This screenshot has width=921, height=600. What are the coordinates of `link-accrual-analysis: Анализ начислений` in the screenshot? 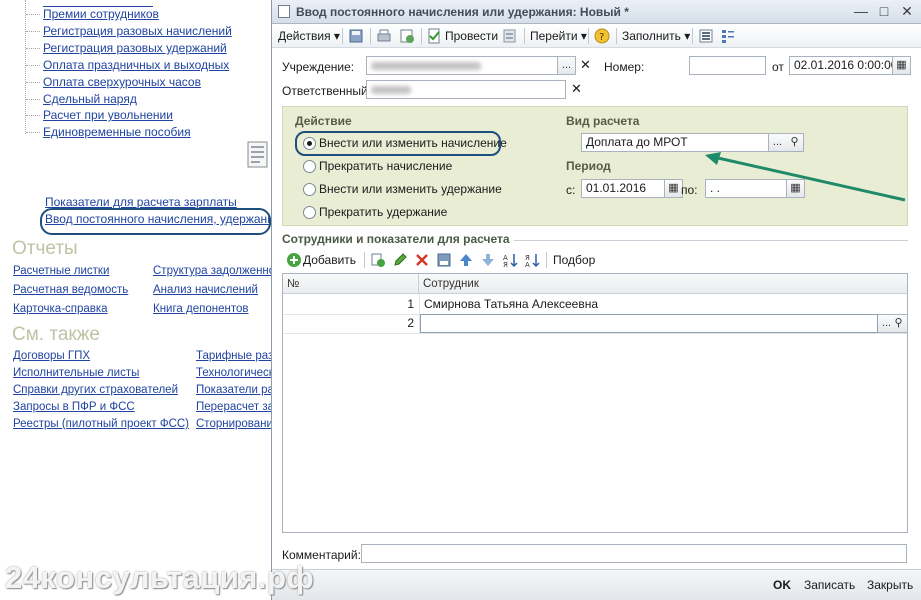 It's located at (205, 290).